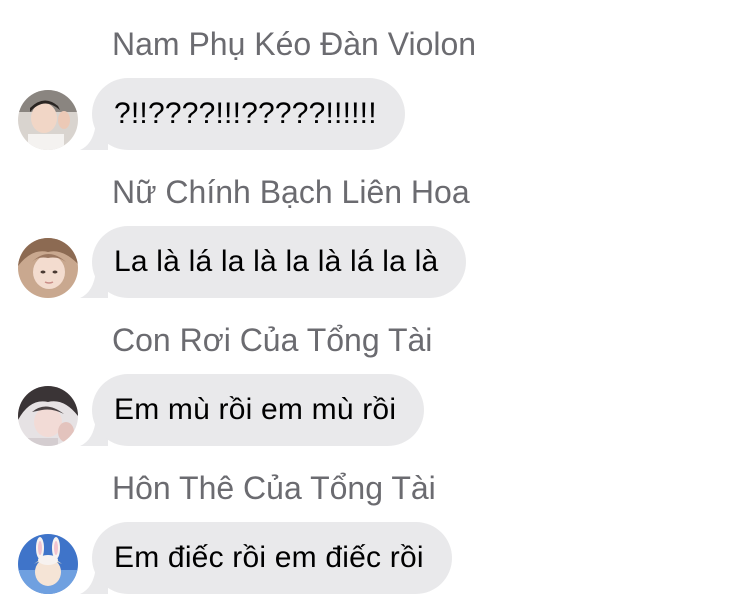 The height and width of the screenshot is (605, 750). I want to click on message-text: ?!!????!!!?????!!!!!!, so click(245, 113).